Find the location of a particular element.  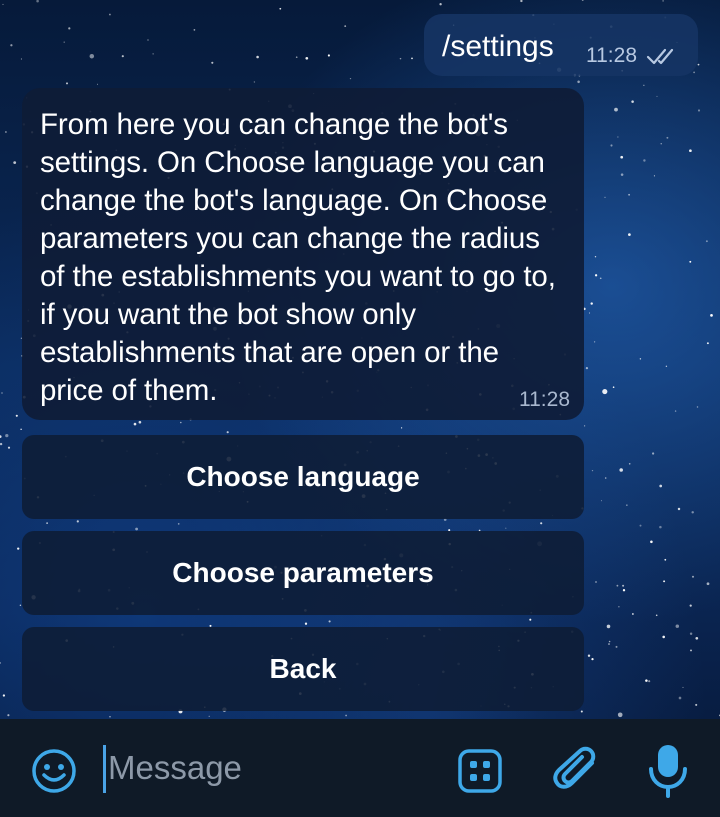

microphone-icon is located at coordinates (668, 771).